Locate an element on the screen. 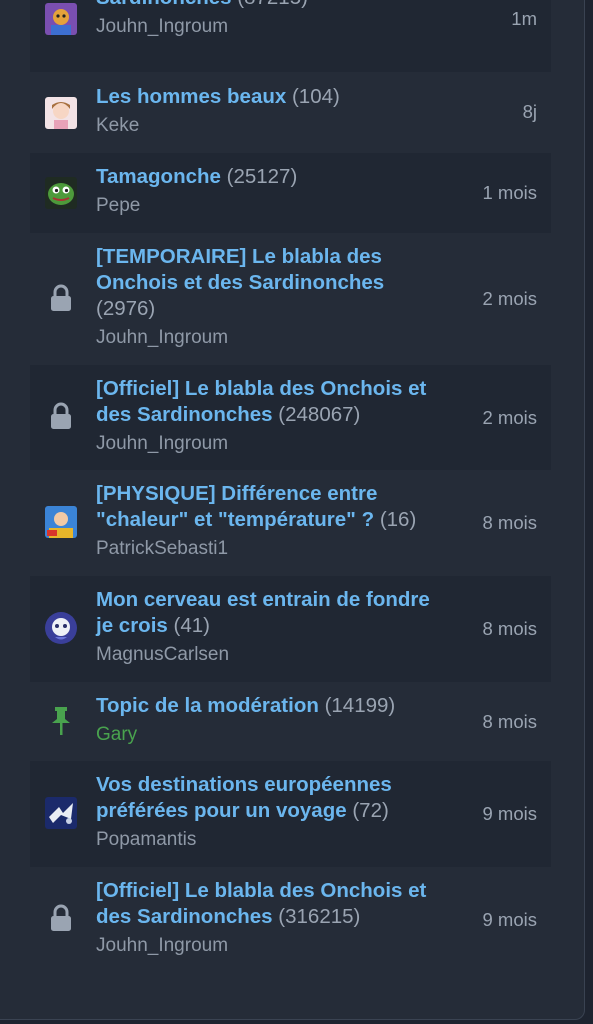 This screenshot has height=1024, width=593. topic-row: ​Sardinonches (87215) Jouhn_Ingroum 1m is located at coordinates (290, 36).